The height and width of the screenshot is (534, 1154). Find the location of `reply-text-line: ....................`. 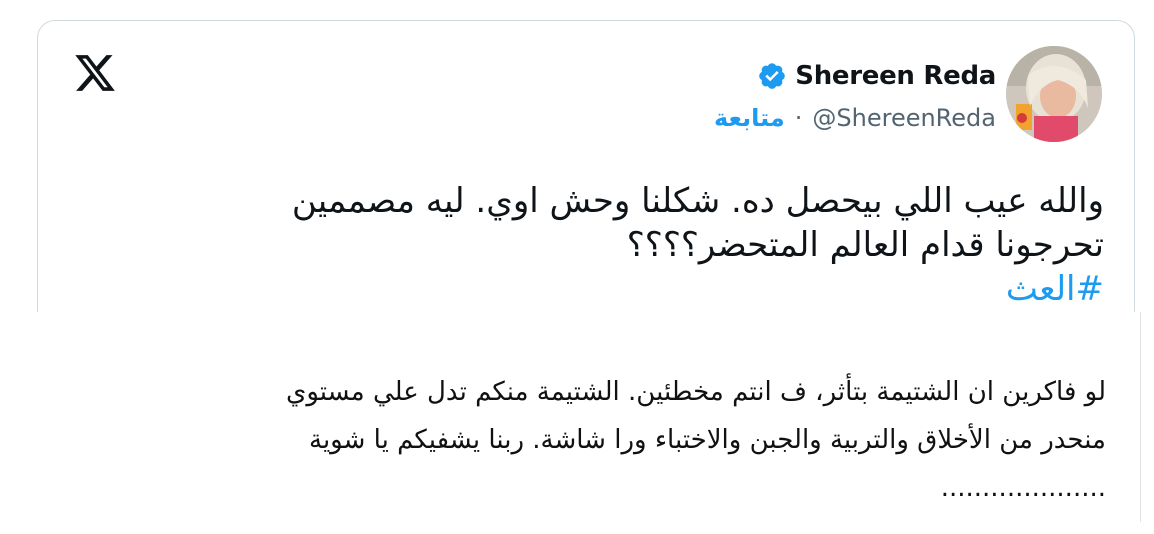

reply-text-line: .................... is located at coordinates (1023, 488).